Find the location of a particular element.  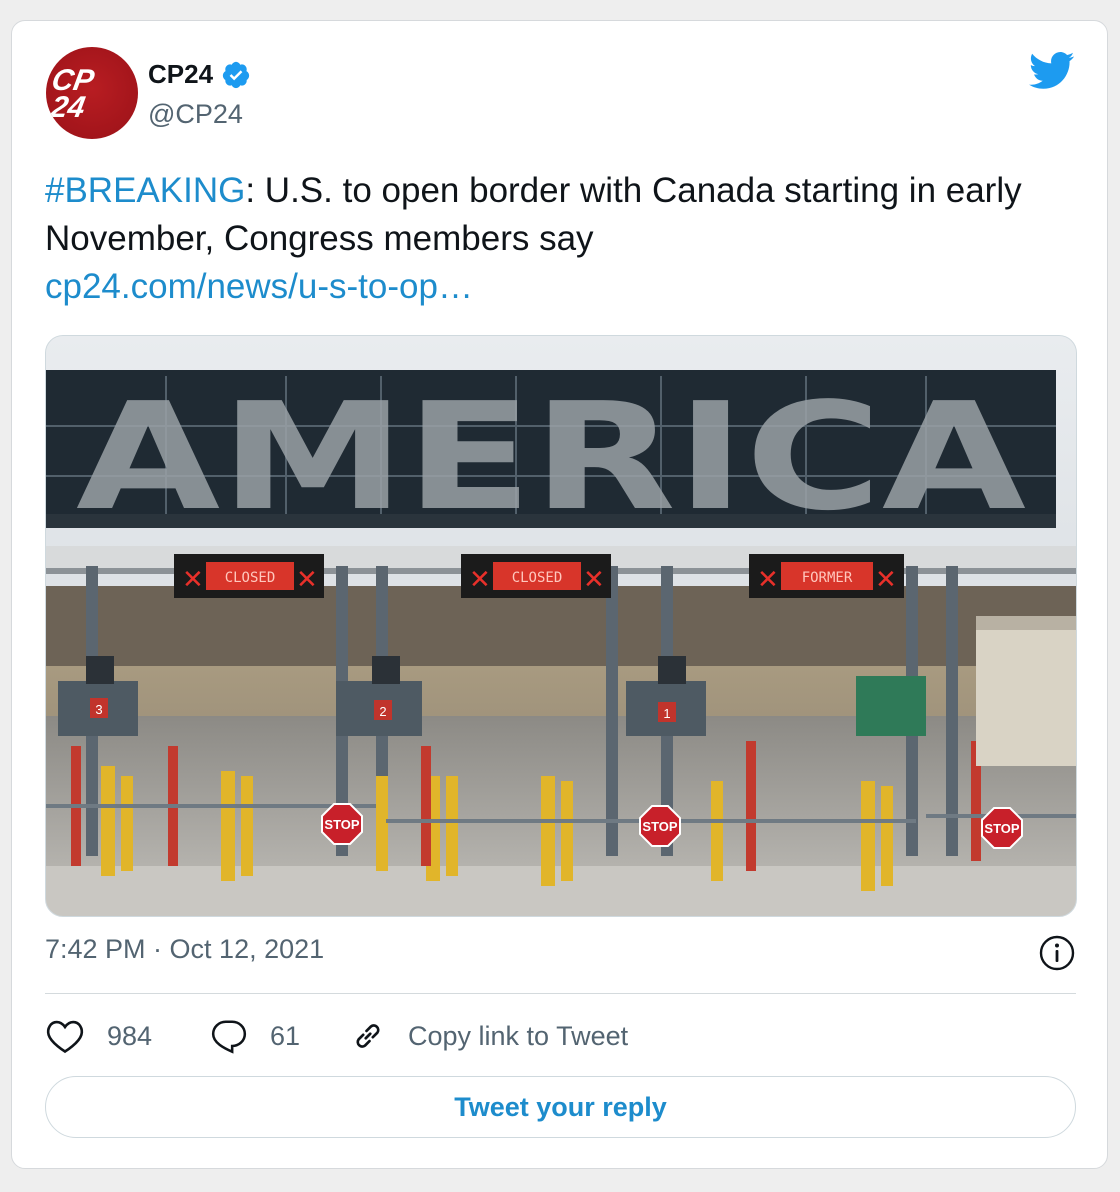

hashtag-link: #BREAKING is located at coordinates (145, 190).